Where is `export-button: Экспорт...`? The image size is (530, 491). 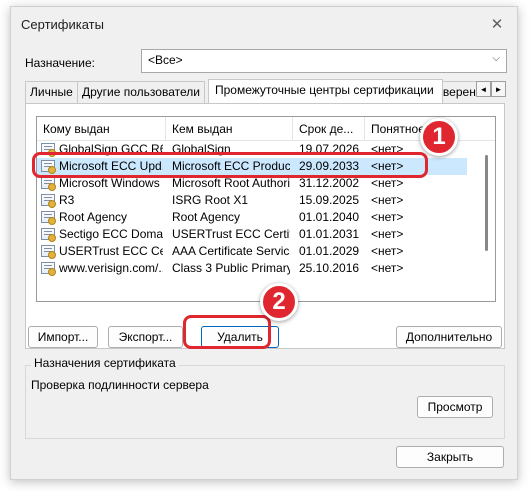
export-button: Экспорт... is located at coordinates (145, 337).